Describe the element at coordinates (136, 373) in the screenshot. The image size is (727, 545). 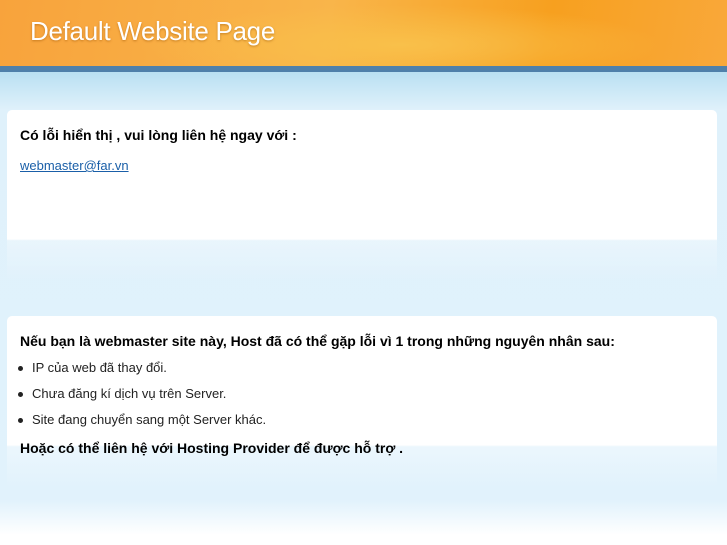
I see `list-item: IP của web đã thay đổi.` at that location.